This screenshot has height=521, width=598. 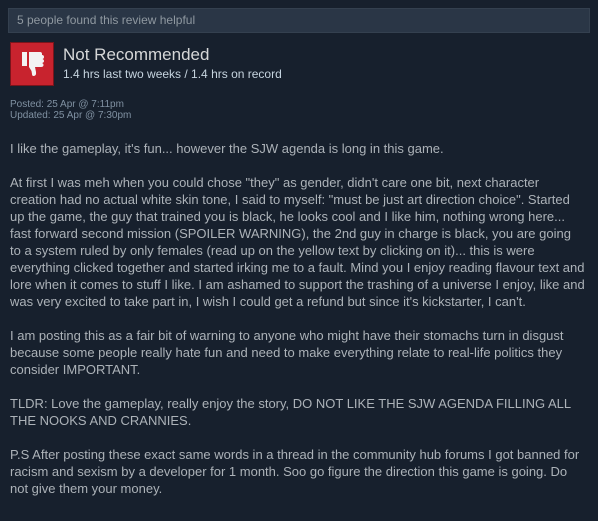 What do you see at coordinates (71, 115) in the screenshot?
I see `updated-date: Updated: 25 Apr @ 7:30pm` at bounding box center [71, 115].